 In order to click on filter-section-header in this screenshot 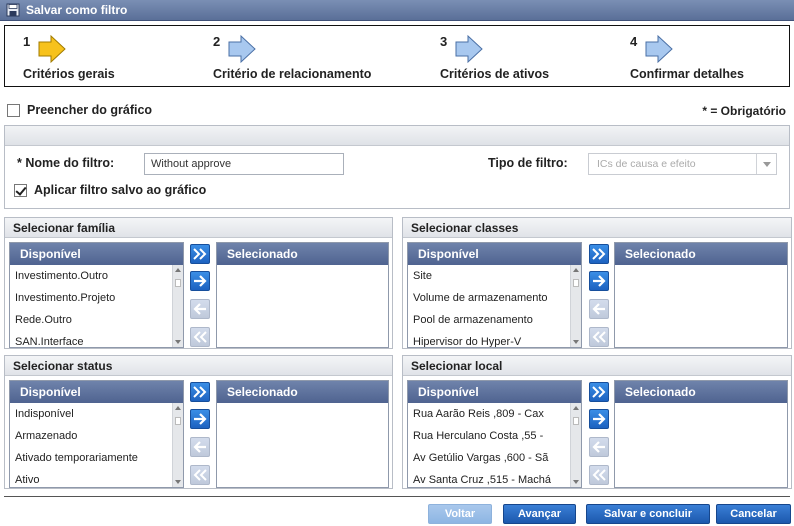, I will do `click(397, 136)`.